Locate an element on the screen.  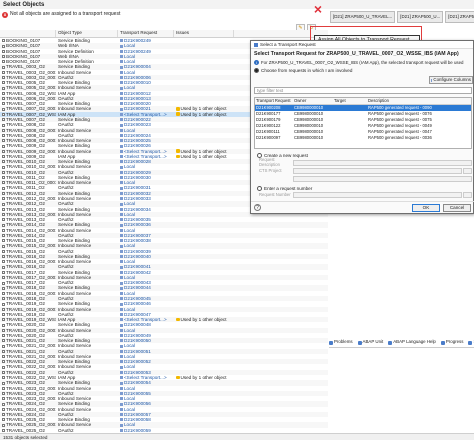
view-tab: ABAP Language Help is located at coordinates (412, 342).